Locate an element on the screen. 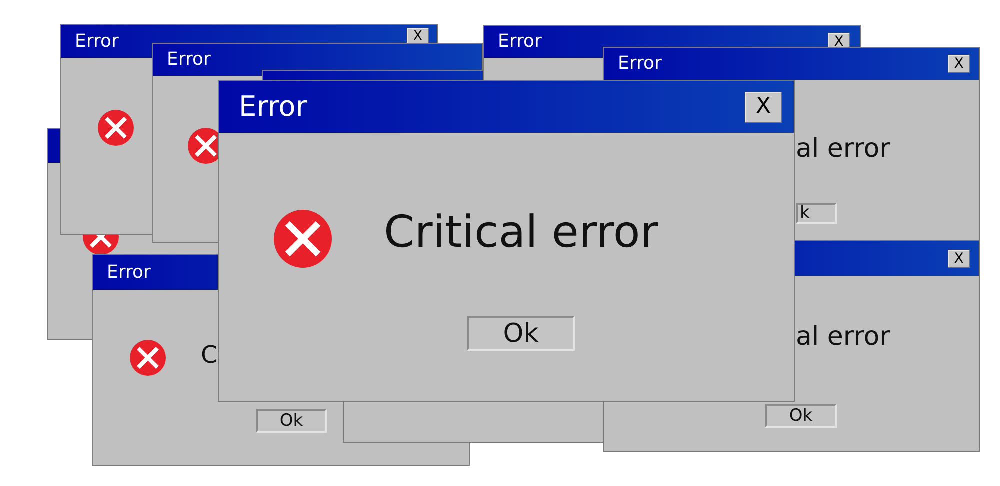  ok-button: k is located at coordinates (816, 213).